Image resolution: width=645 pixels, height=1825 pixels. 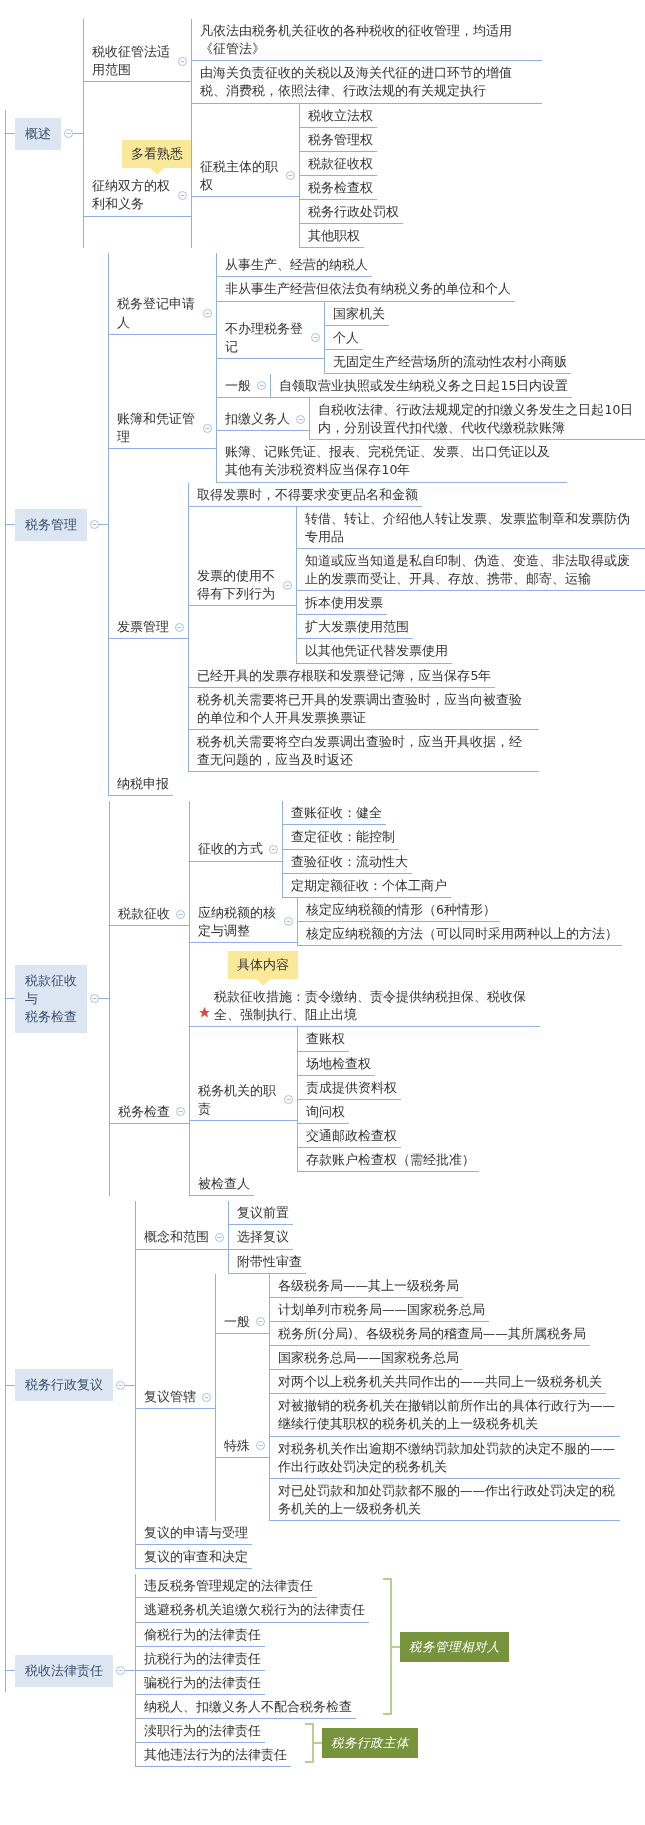 I want to click on topic-label: 税收征管法适用范围, so click(x=131, y=61).